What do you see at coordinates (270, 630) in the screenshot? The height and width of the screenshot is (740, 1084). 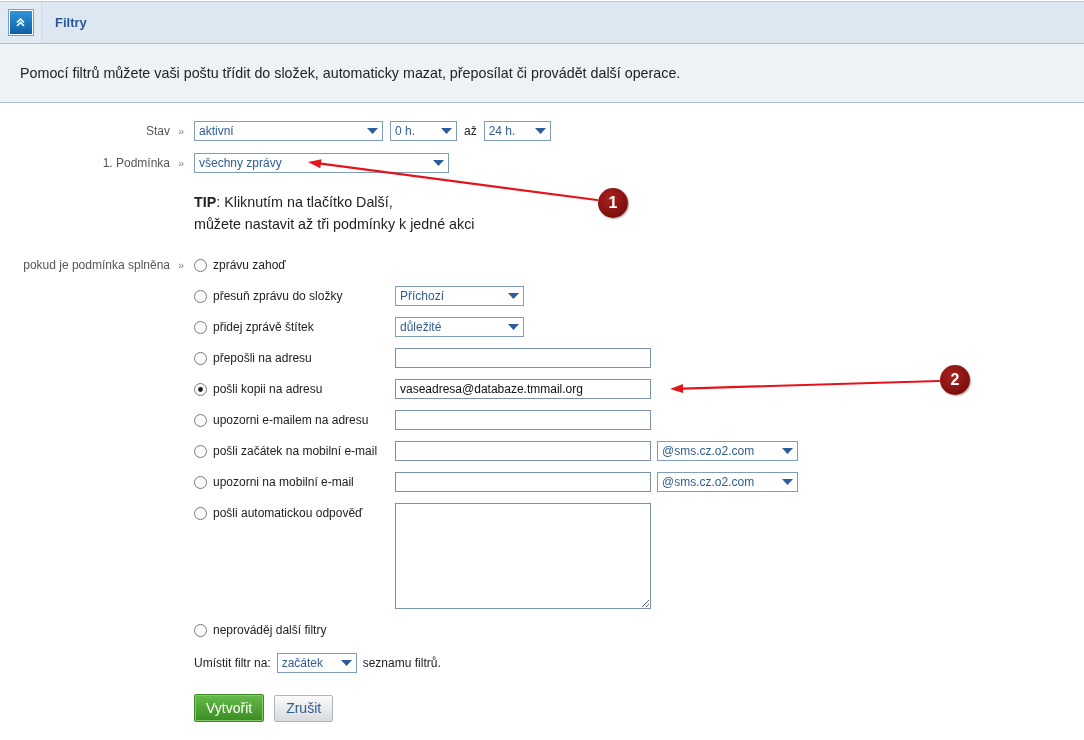 I see `option-label: neprováděj další filtry` at bounding box center [270, 630].